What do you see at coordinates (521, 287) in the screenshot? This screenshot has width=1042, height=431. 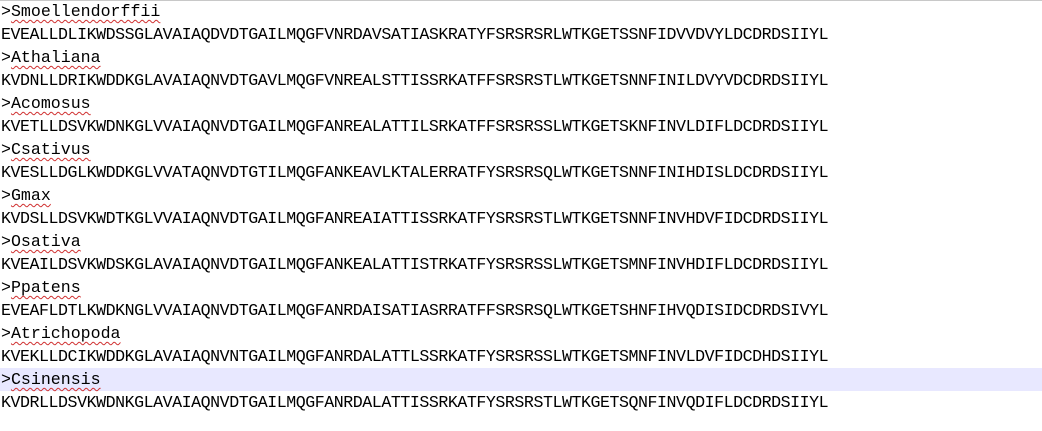 I see `fasta-header-line: >Ppatens` at bounding box center [521, 287].